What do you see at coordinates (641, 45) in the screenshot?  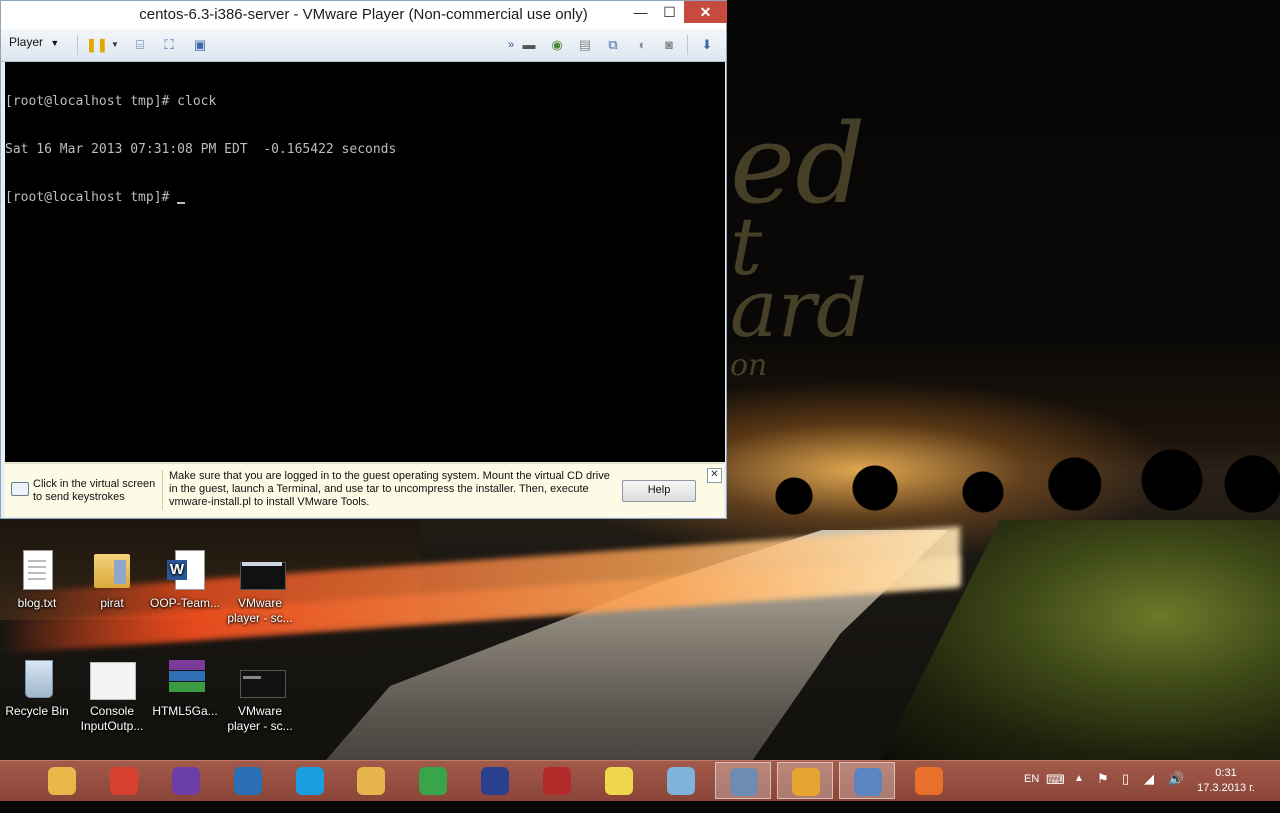 I see `sound-card-icon: ◖` at bounding box center [641, 45].